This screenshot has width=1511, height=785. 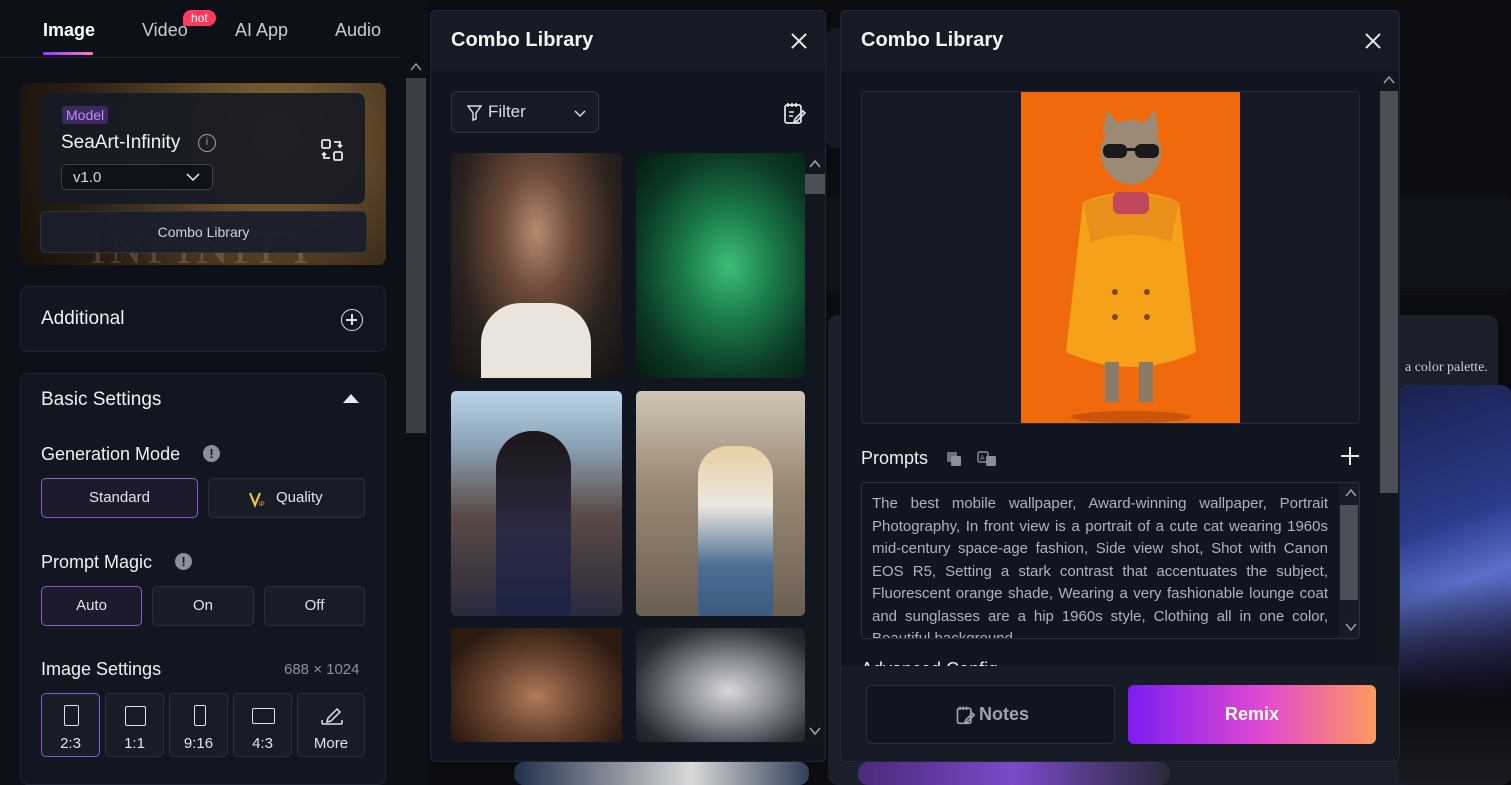 What do you see at coordinates (815, 450) in the screenshot?
I see `grid-scrollbar` at bounding box center [815, 450].